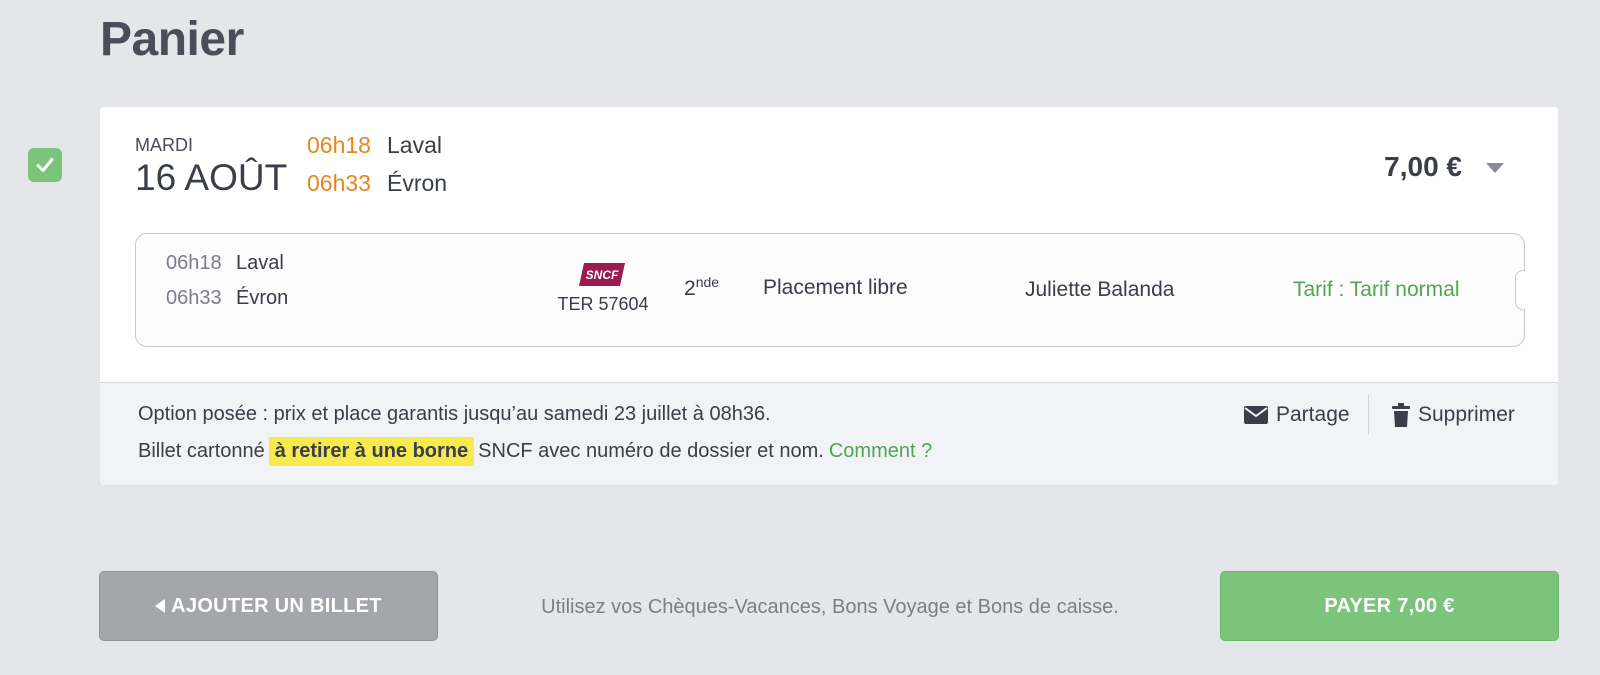  Describe the element at coordinates (1401, 415) in the screenshot. I see `trash-icon` at that location.